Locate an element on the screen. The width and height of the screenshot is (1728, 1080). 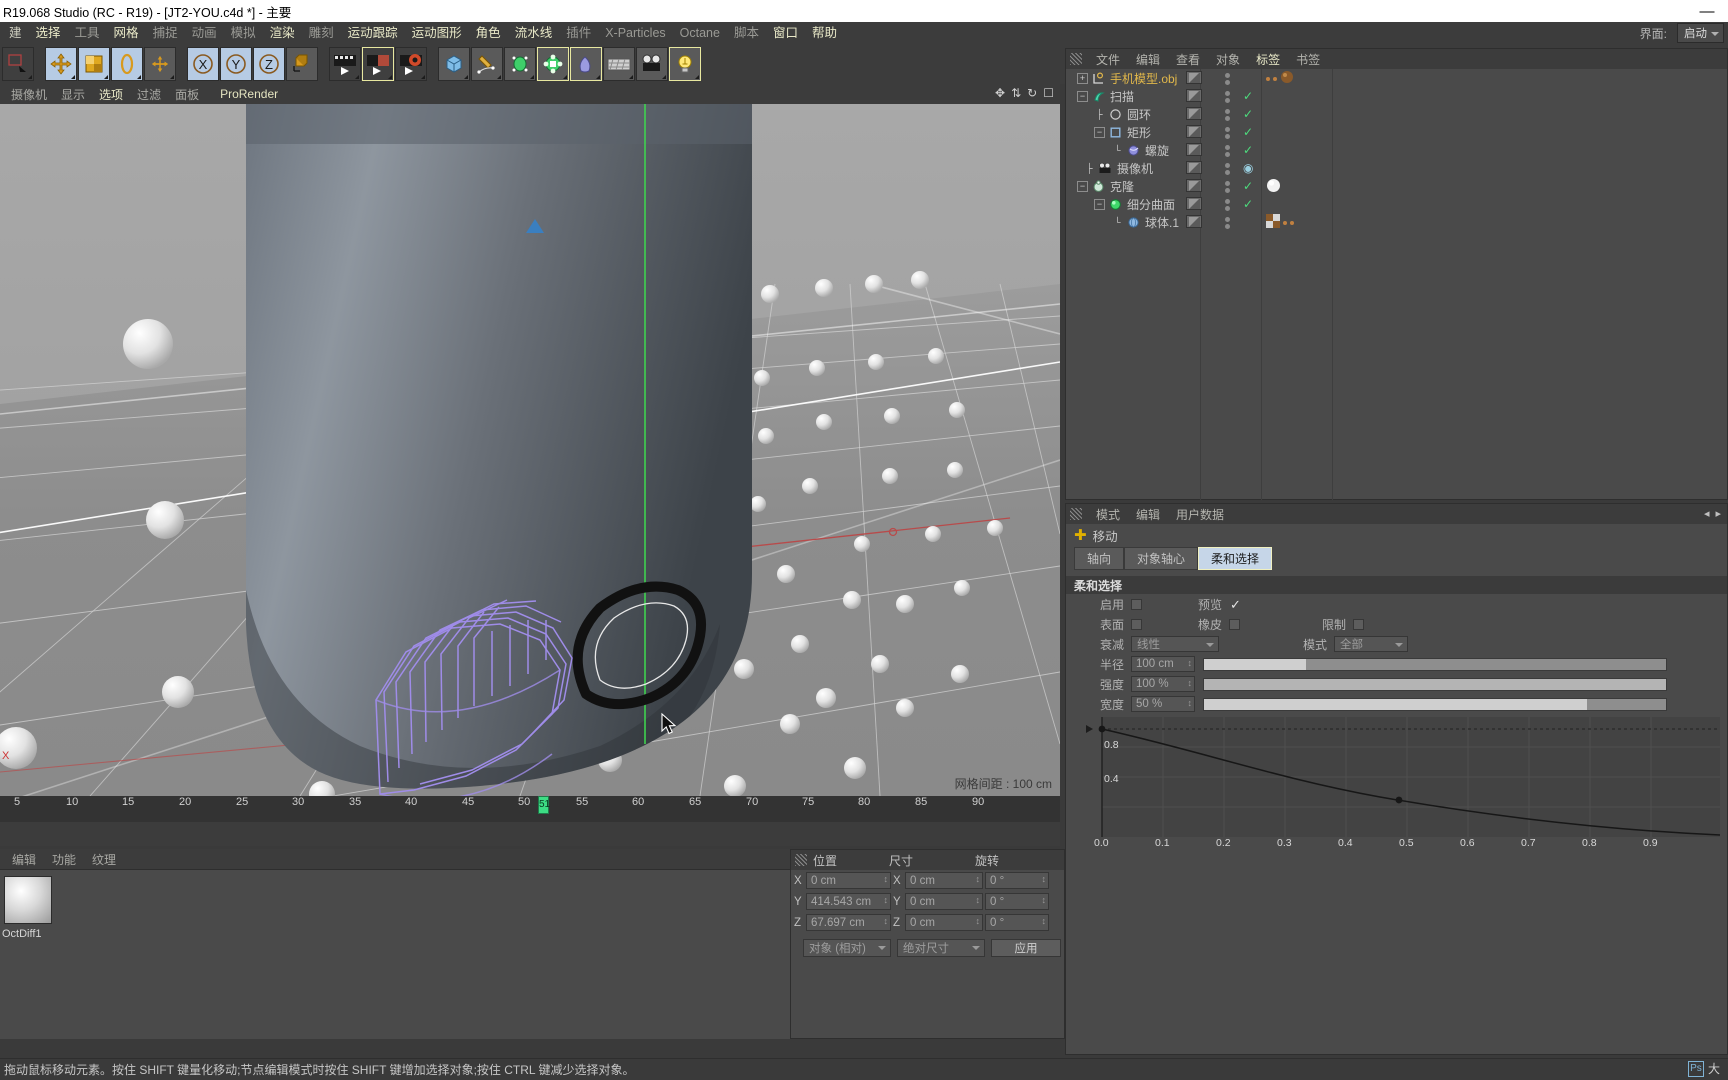
om-menu-tags: 标签 is located at coordinates (1268, 59).